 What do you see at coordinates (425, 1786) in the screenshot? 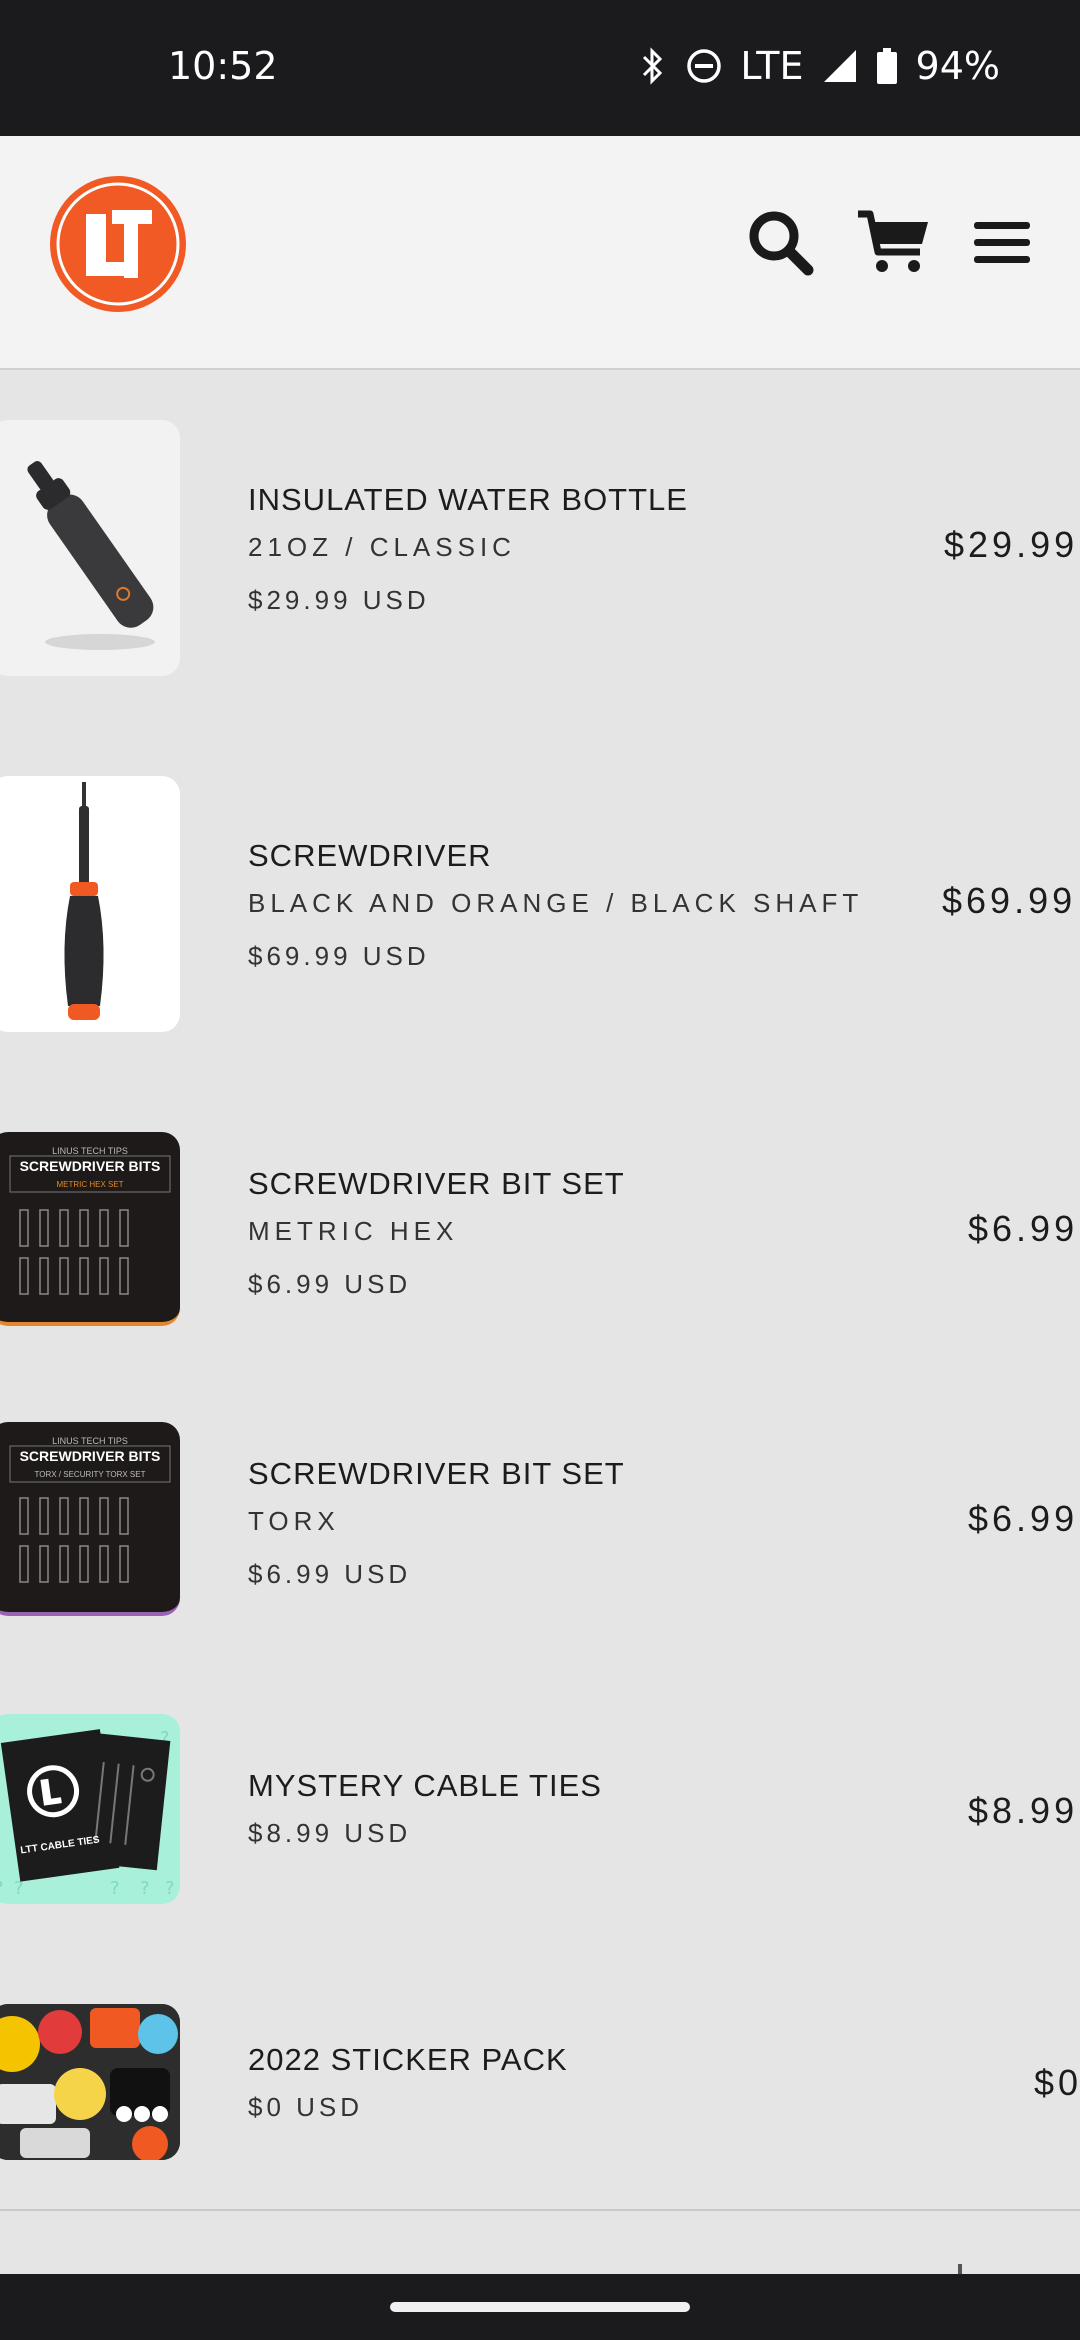
I see `item-title: MYSTERY CABLE TIES` at bounding box center [425, 1786].